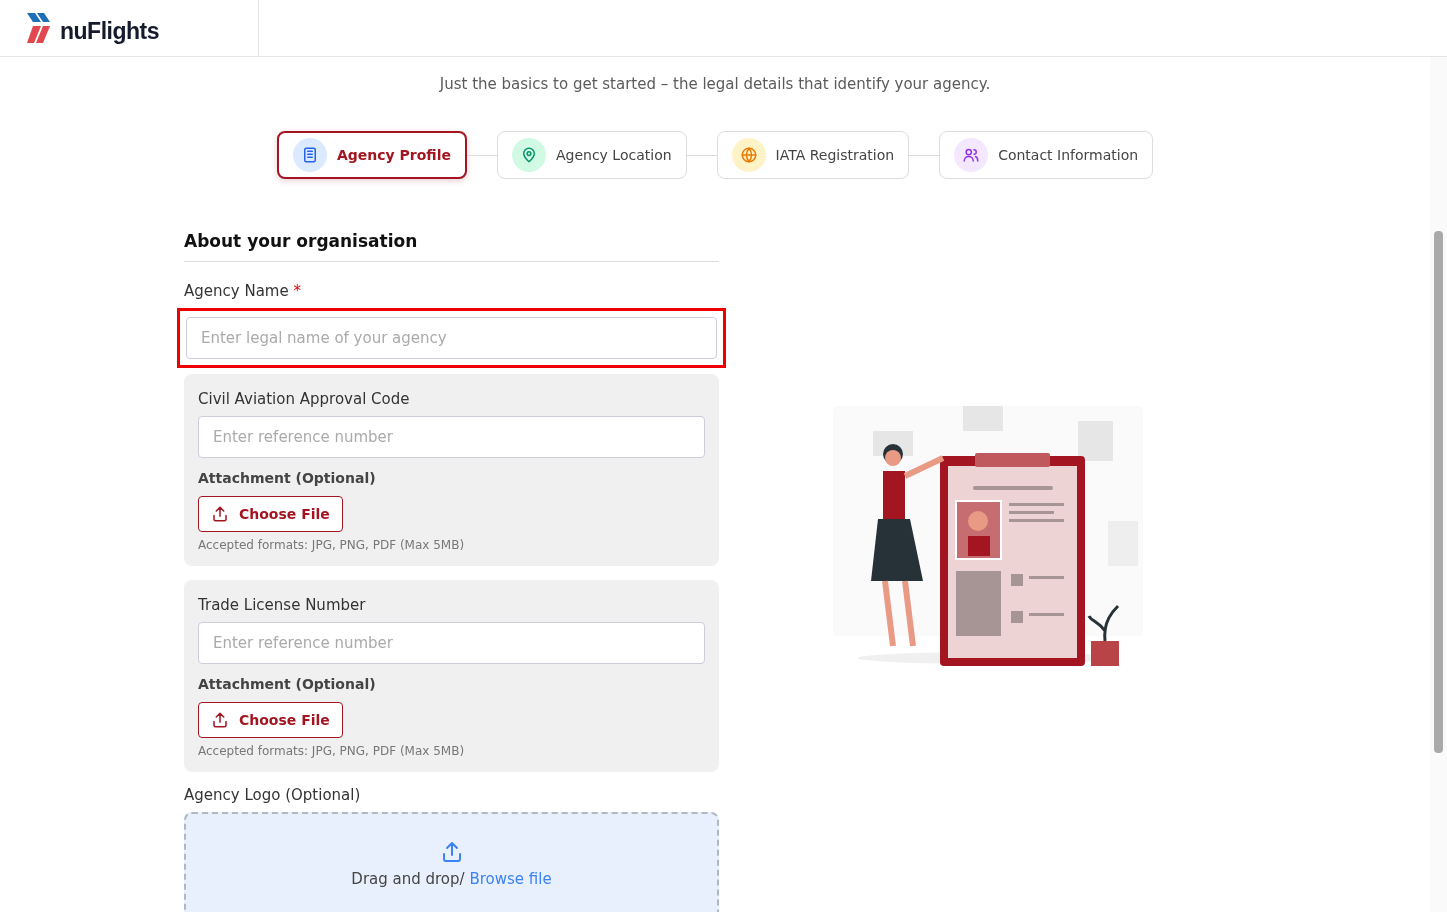 The image size is (1447, 912). Describe the element at coordinates (1046, 155) in the screenshot. I see `step-tab: Contact Information` at that location.